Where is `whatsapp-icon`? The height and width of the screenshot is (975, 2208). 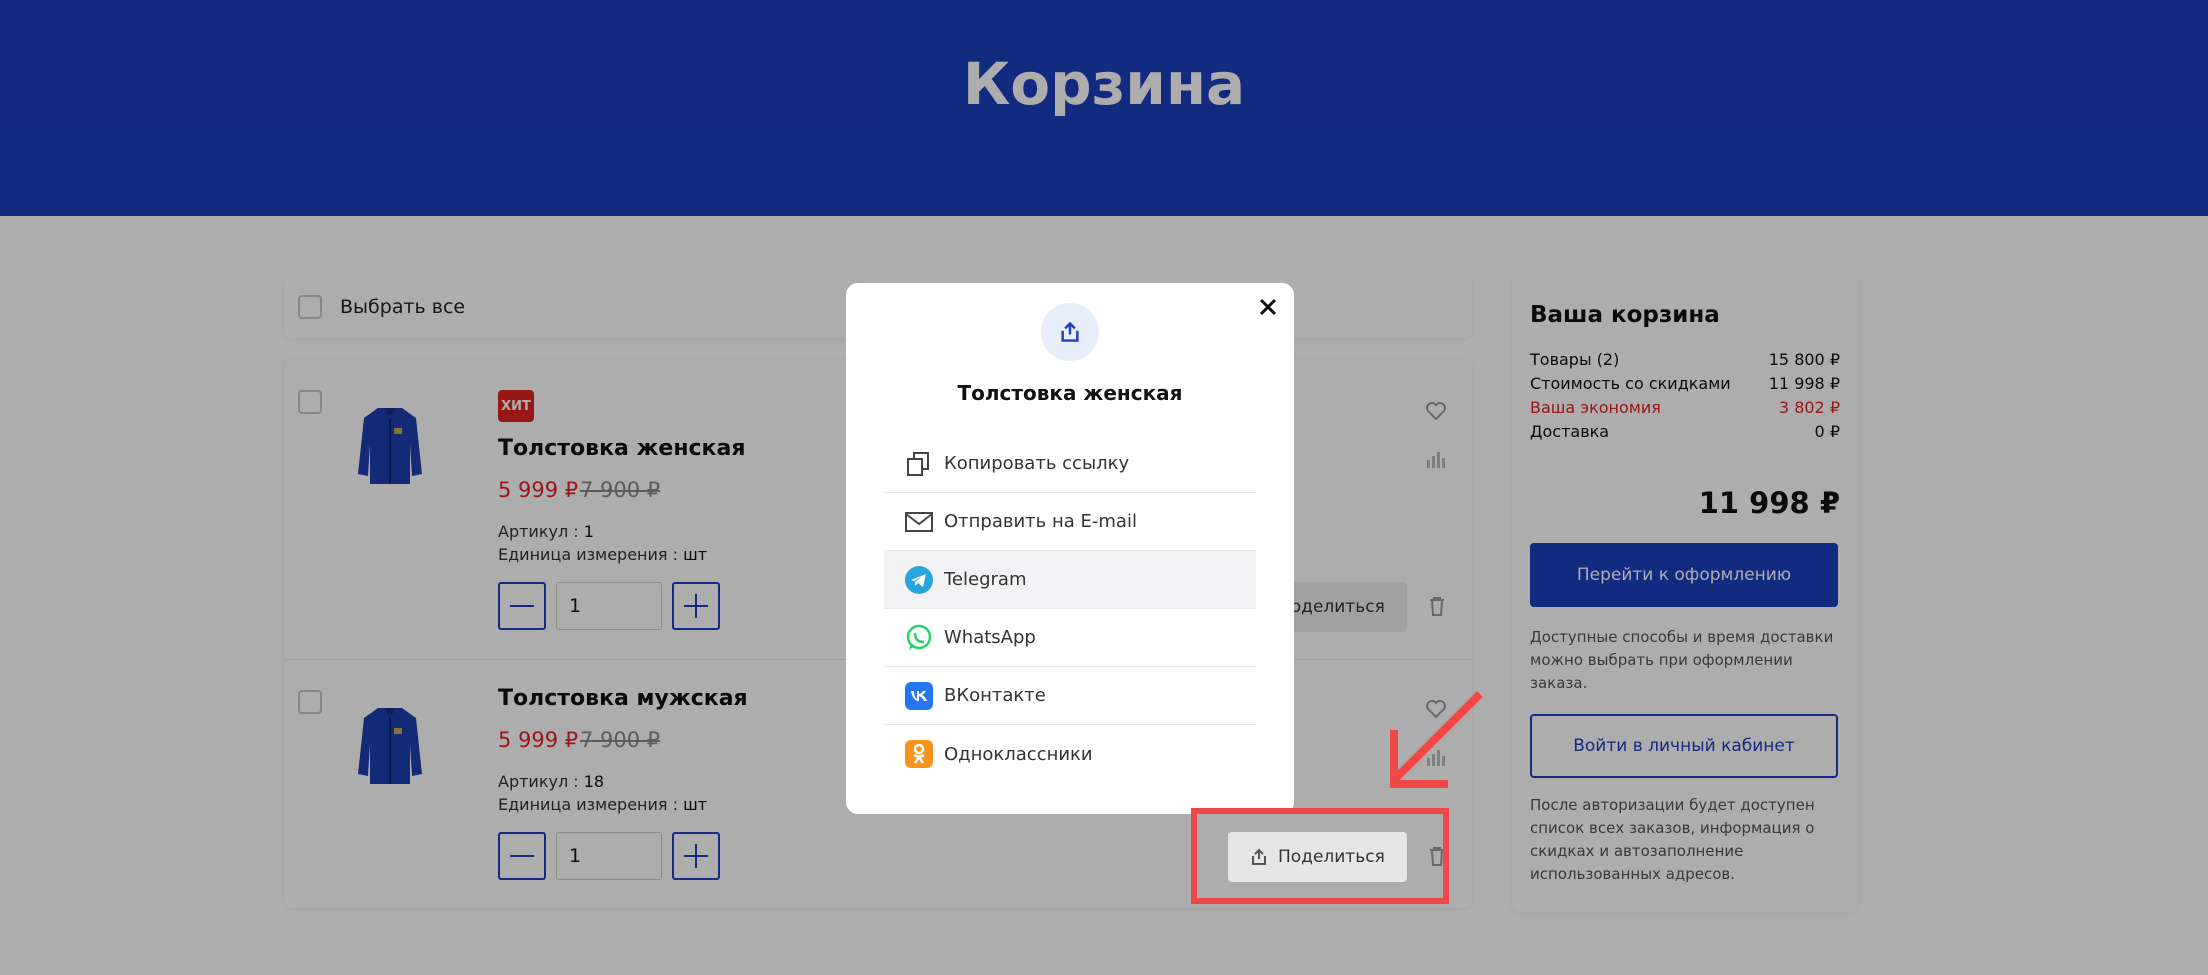
whatsapp-icon is located at coordinates (919, 637).